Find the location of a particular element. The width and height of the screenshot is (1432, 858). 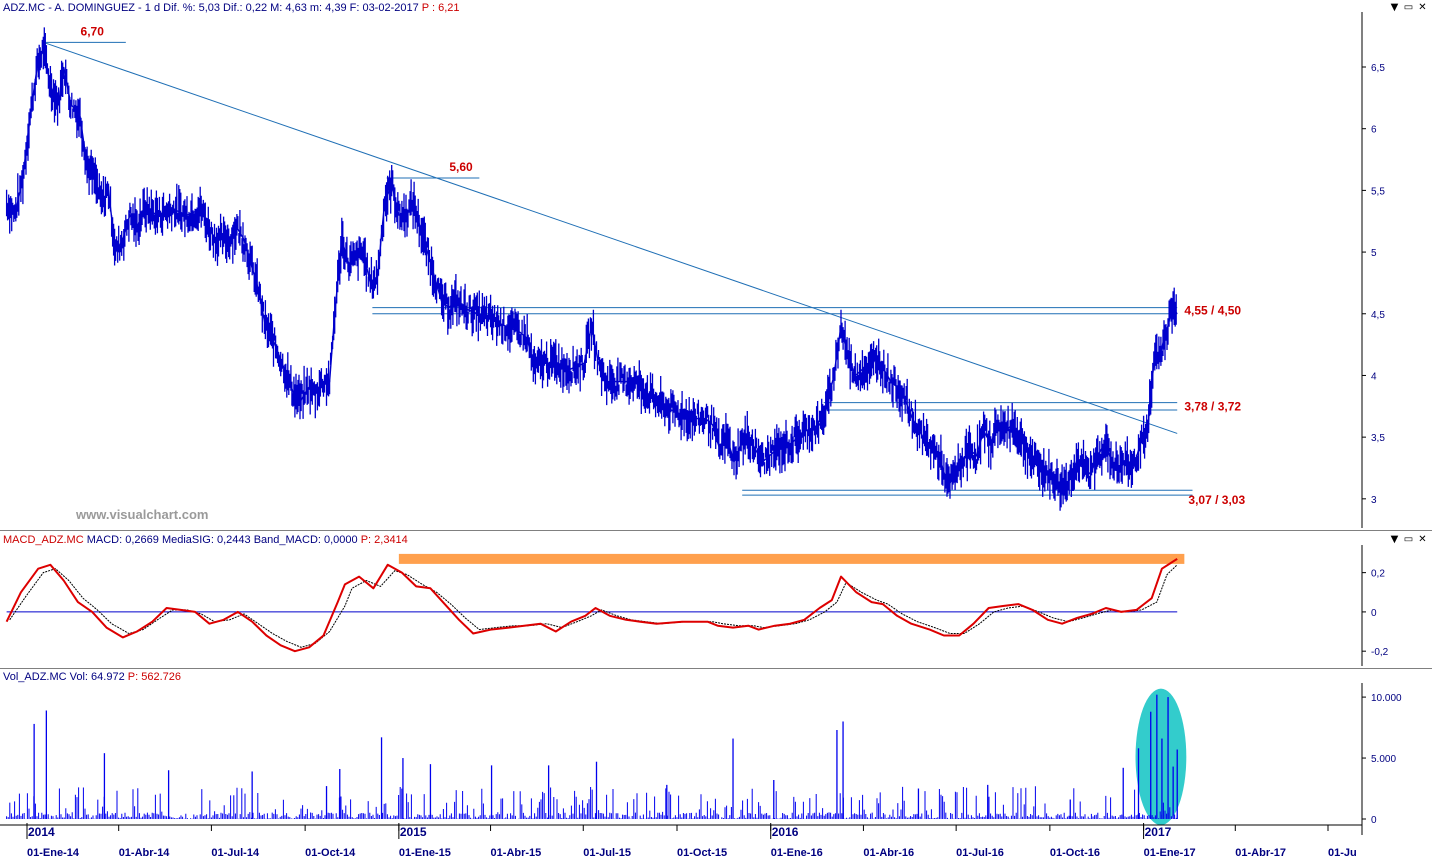

vol-y-tick-label: 5.000 is located at coordinates (1383, 759).